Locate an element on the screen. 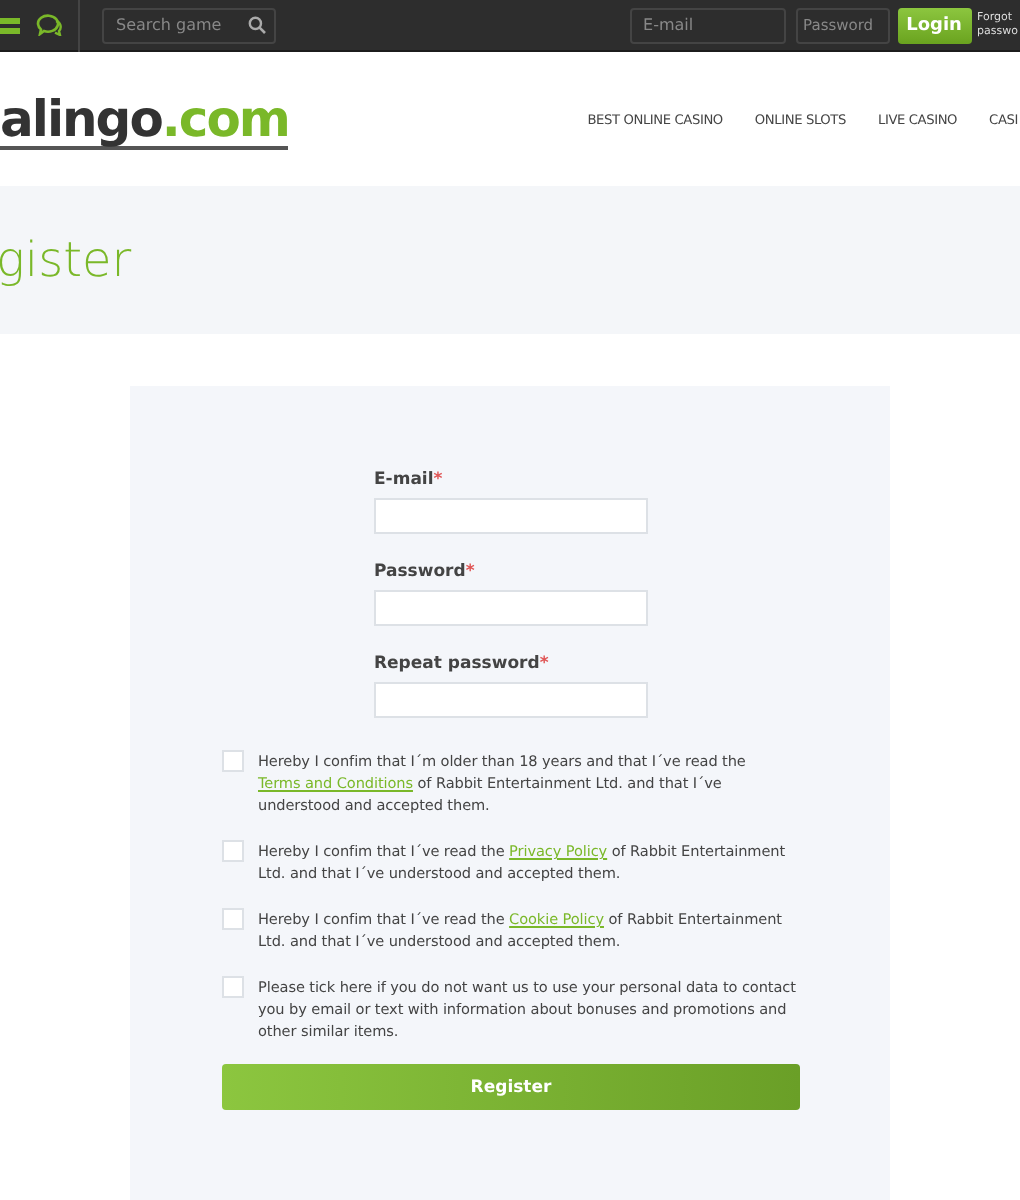  field-label: Repeat password* is located at coordinates (461, 664).